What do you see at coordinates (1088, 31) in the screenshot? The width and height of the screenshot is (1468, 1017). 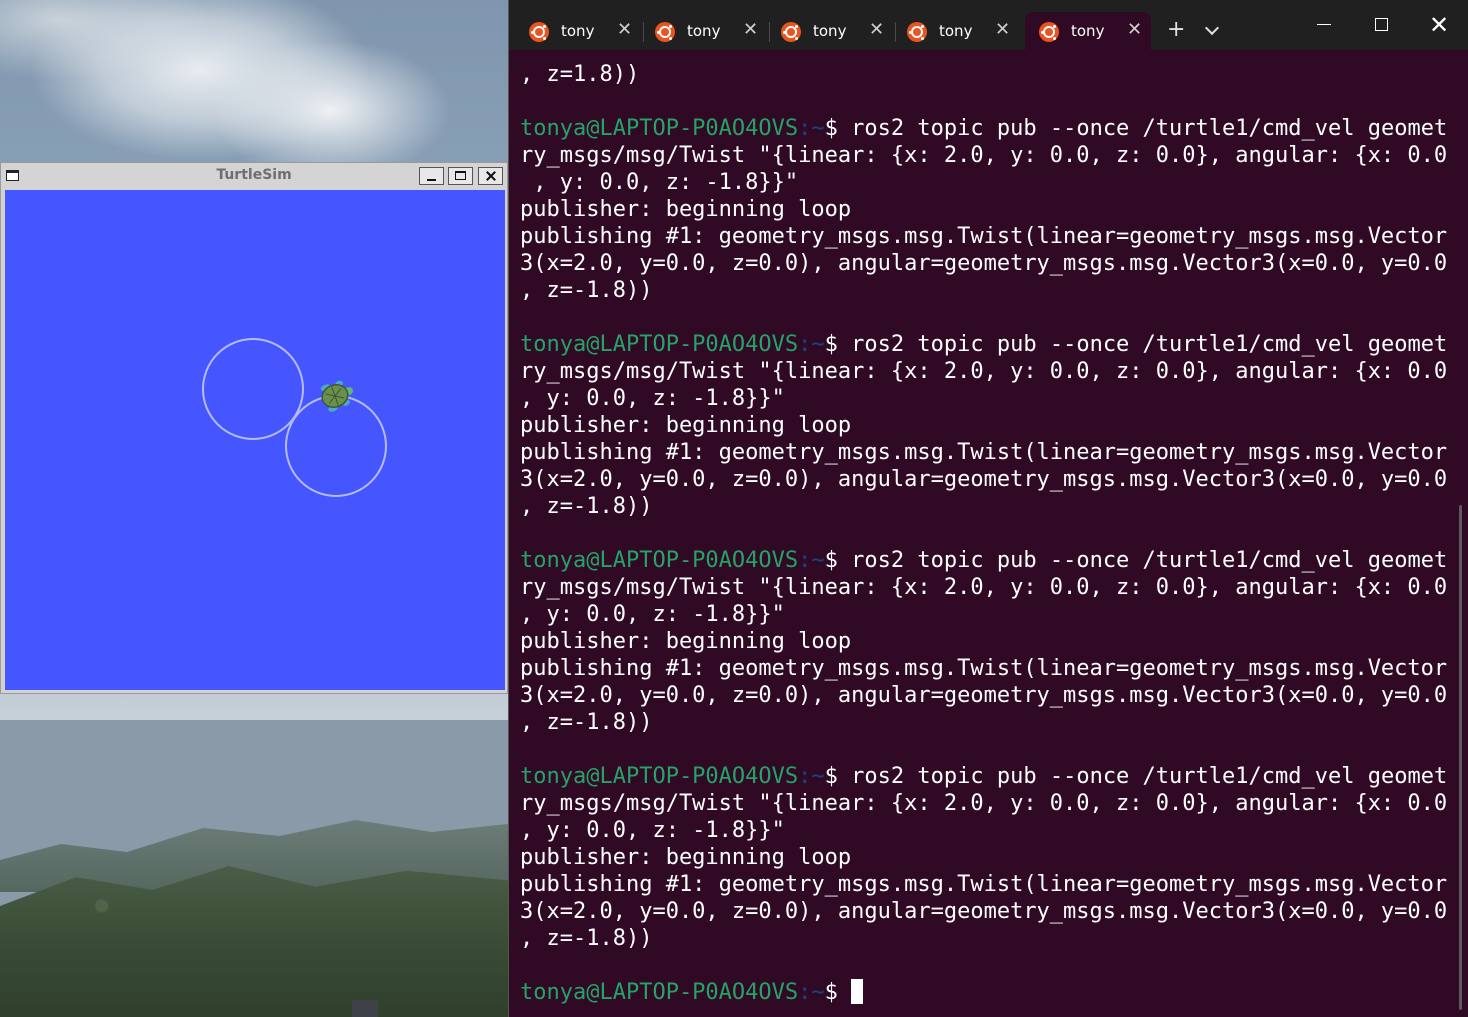 I see `terminal-tab-5-active: tony ✕` at bounding box center [1088, 31].